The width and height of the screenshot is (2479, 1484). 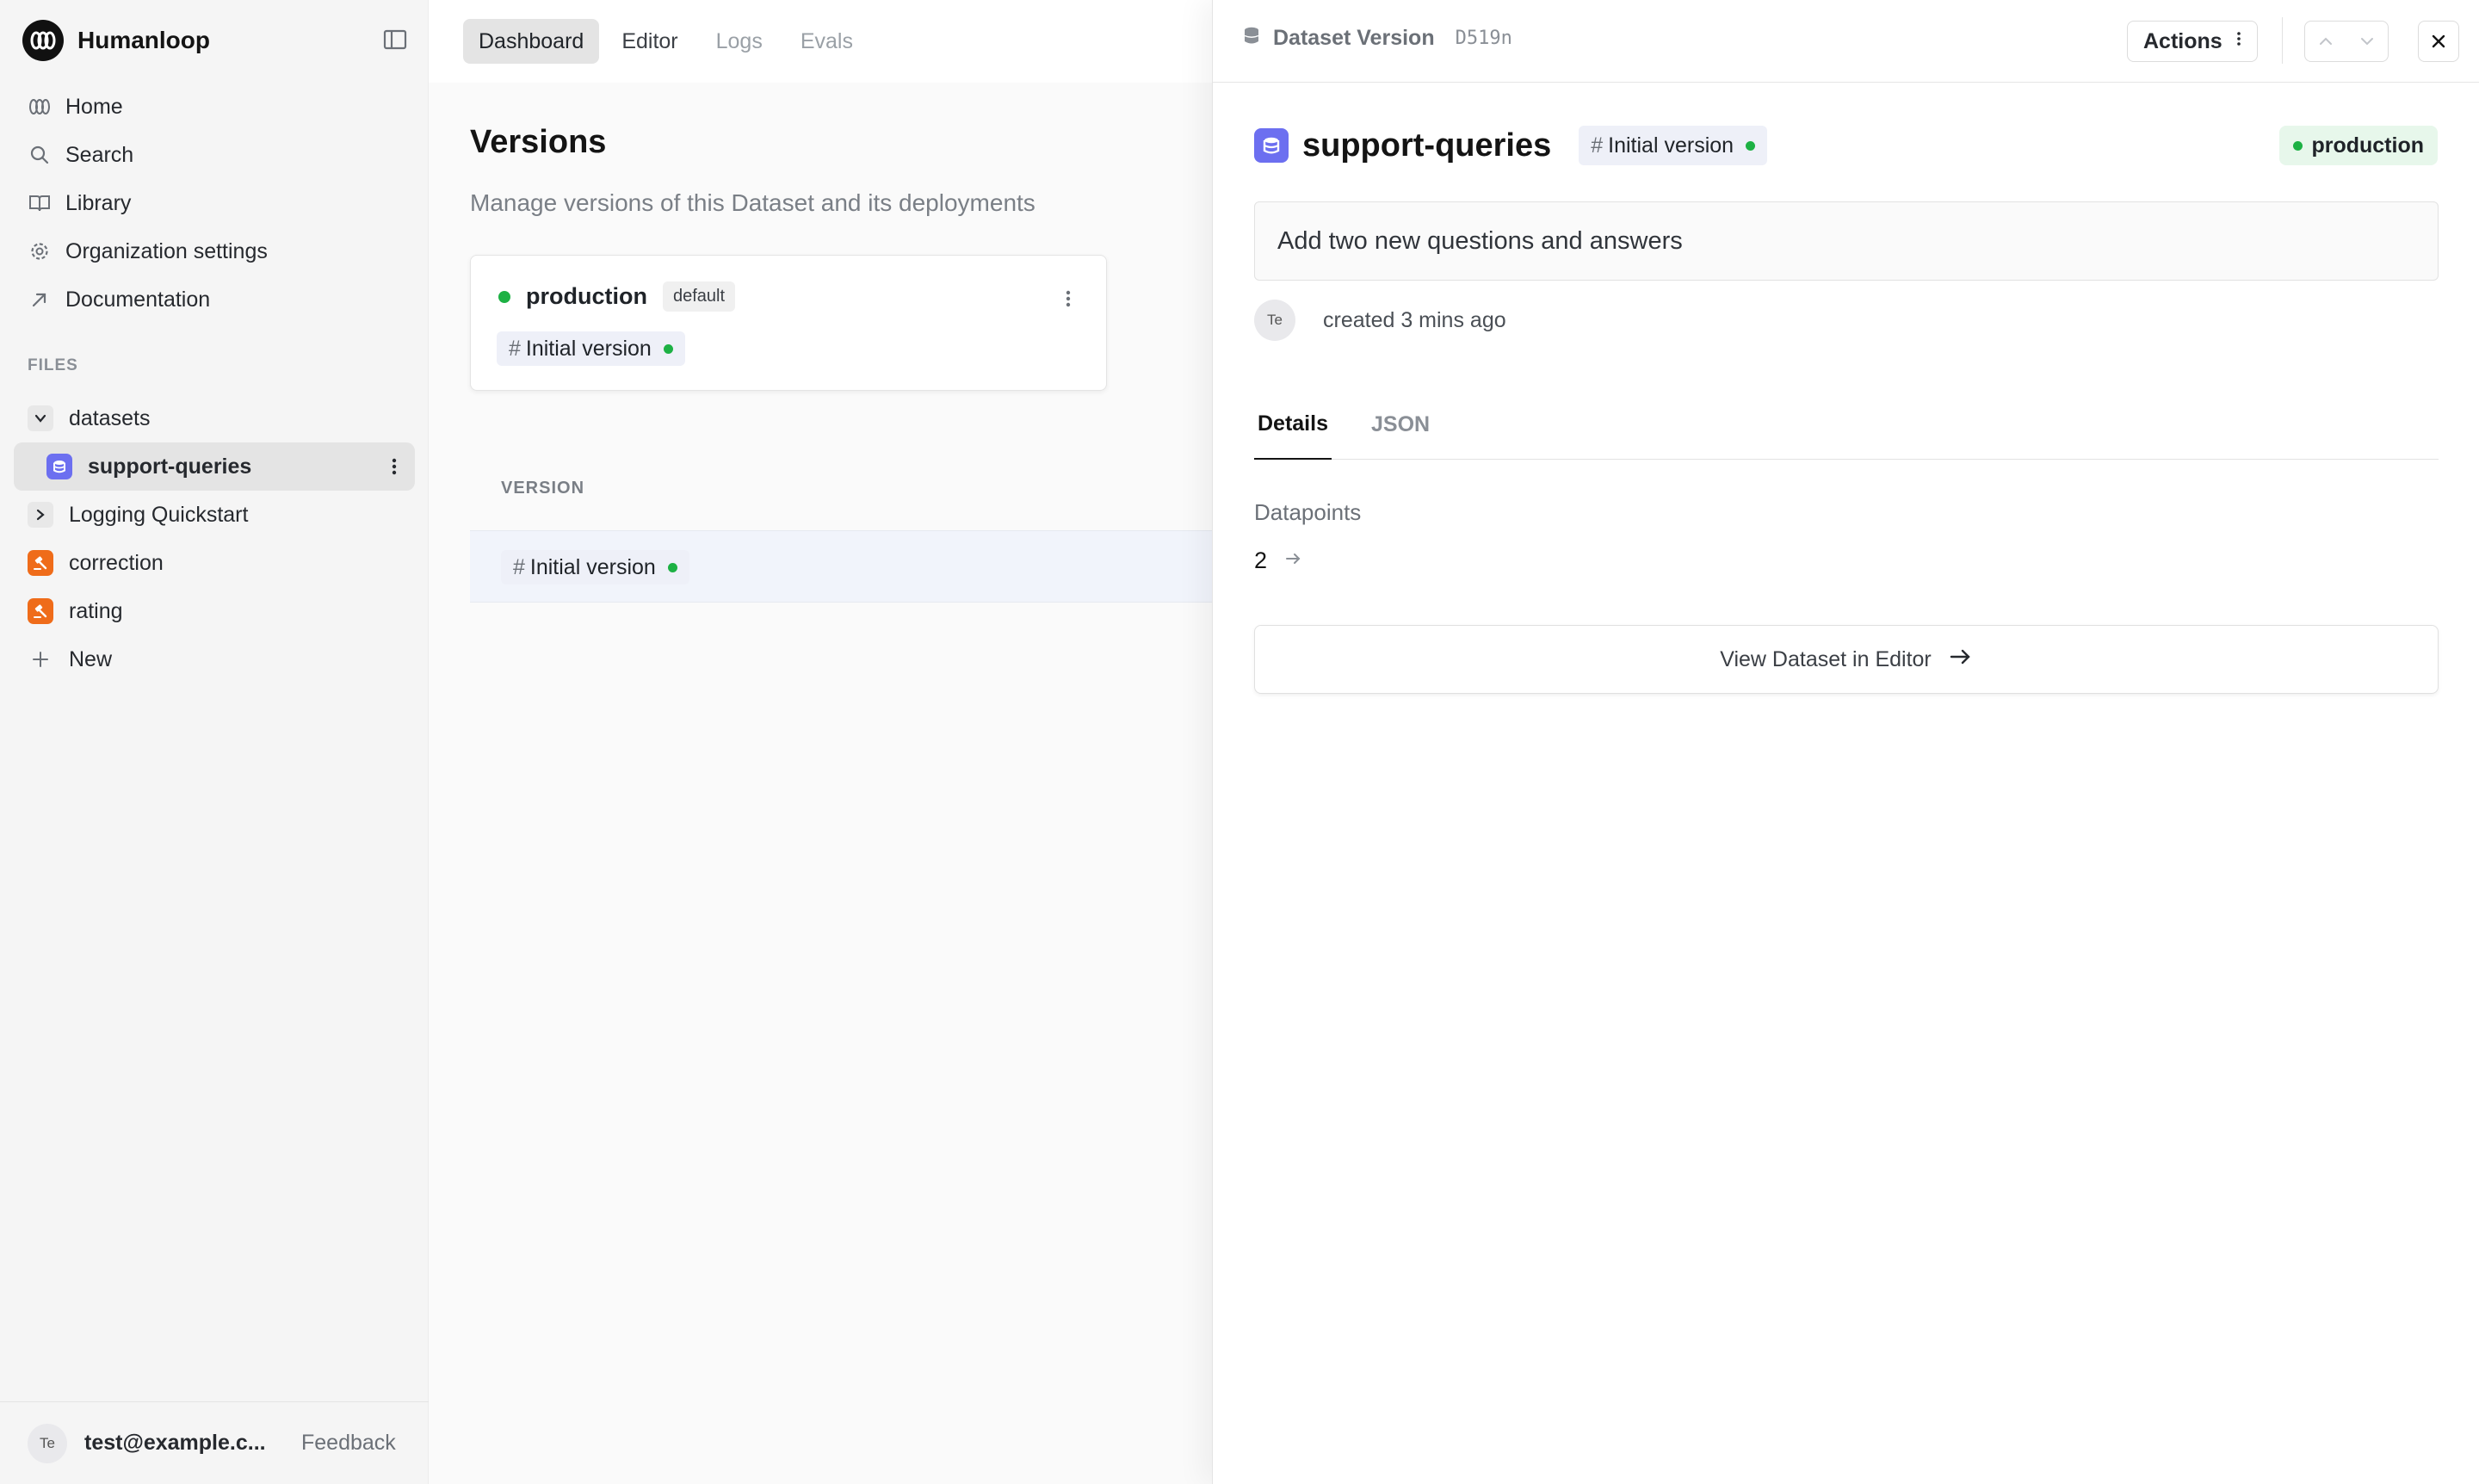 I want to click on file-tabs: Dashboard Editor Logs Evals, so click(x=666, y=41).